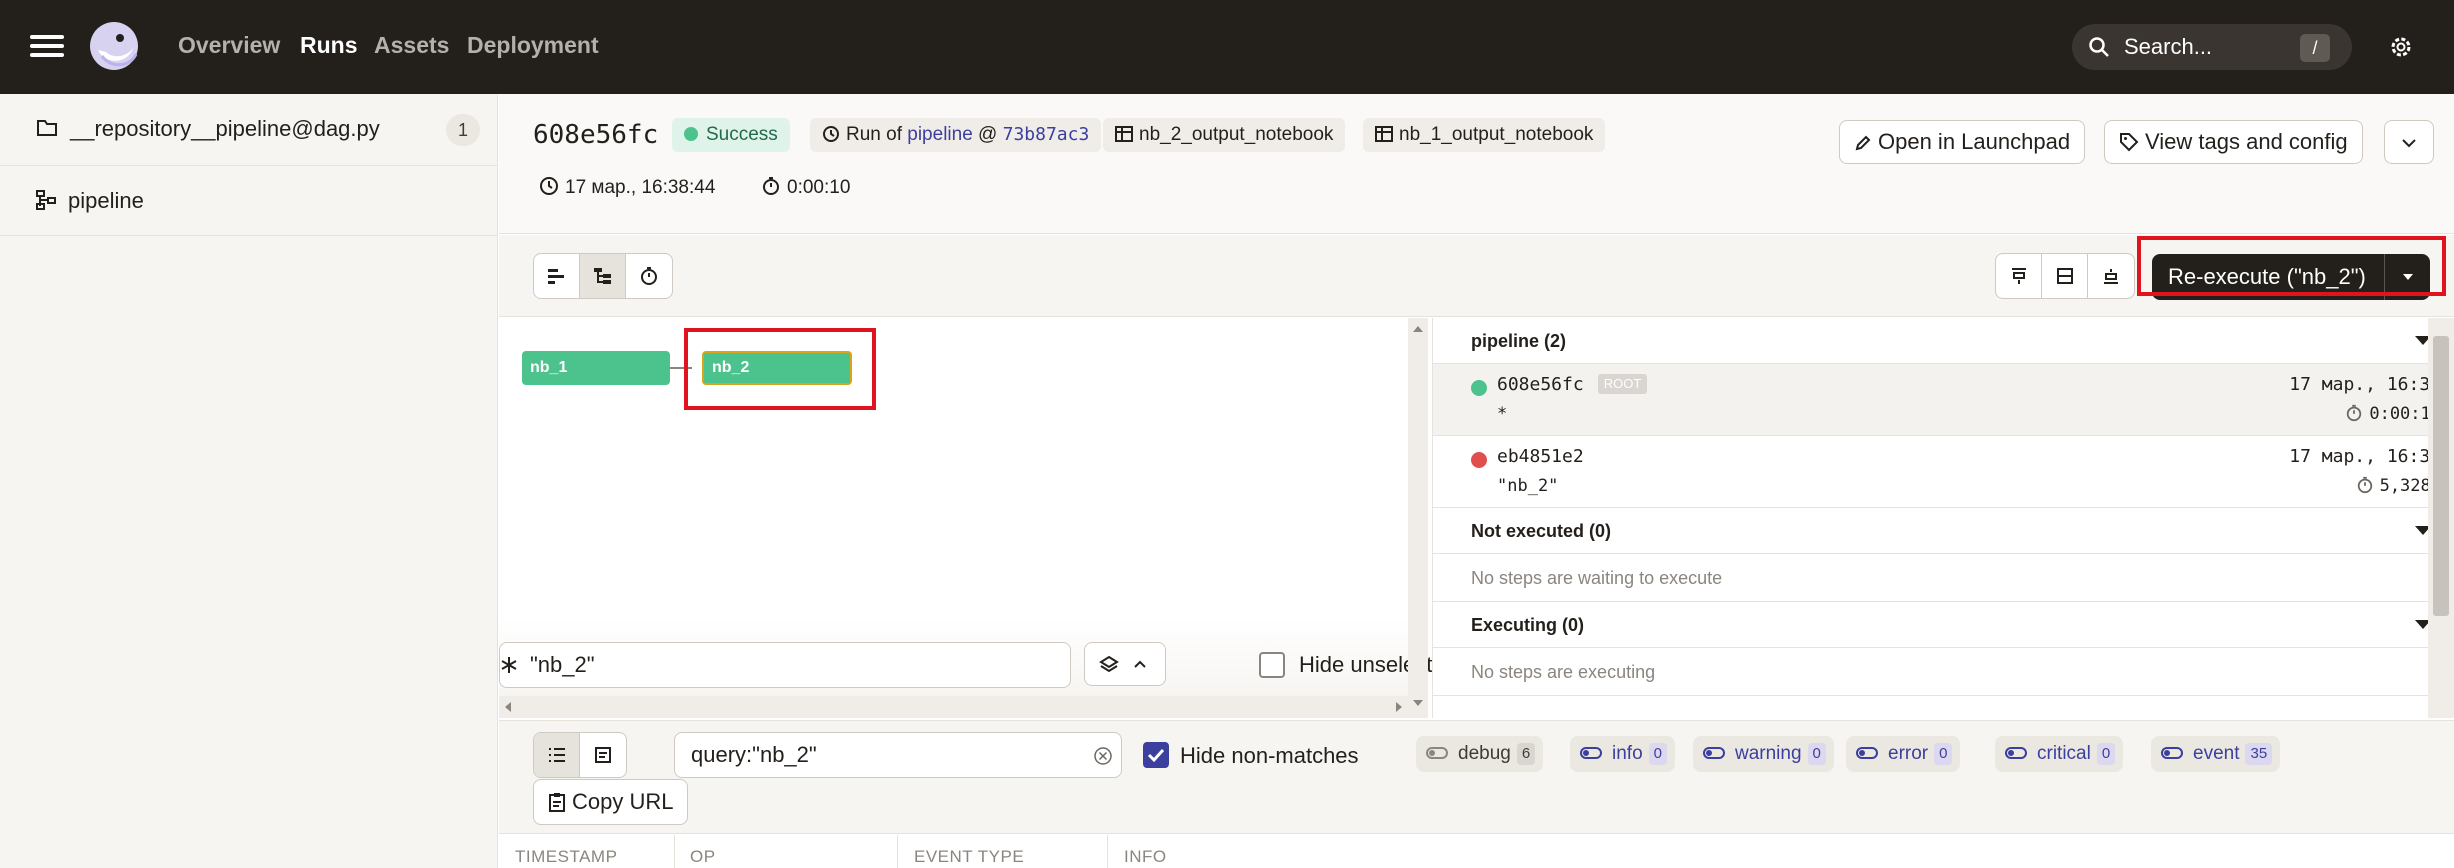 Image resolution: width=2454 pixels, height=868 pixels. I want to click on panel-scrollbar, so click(2441, 518).